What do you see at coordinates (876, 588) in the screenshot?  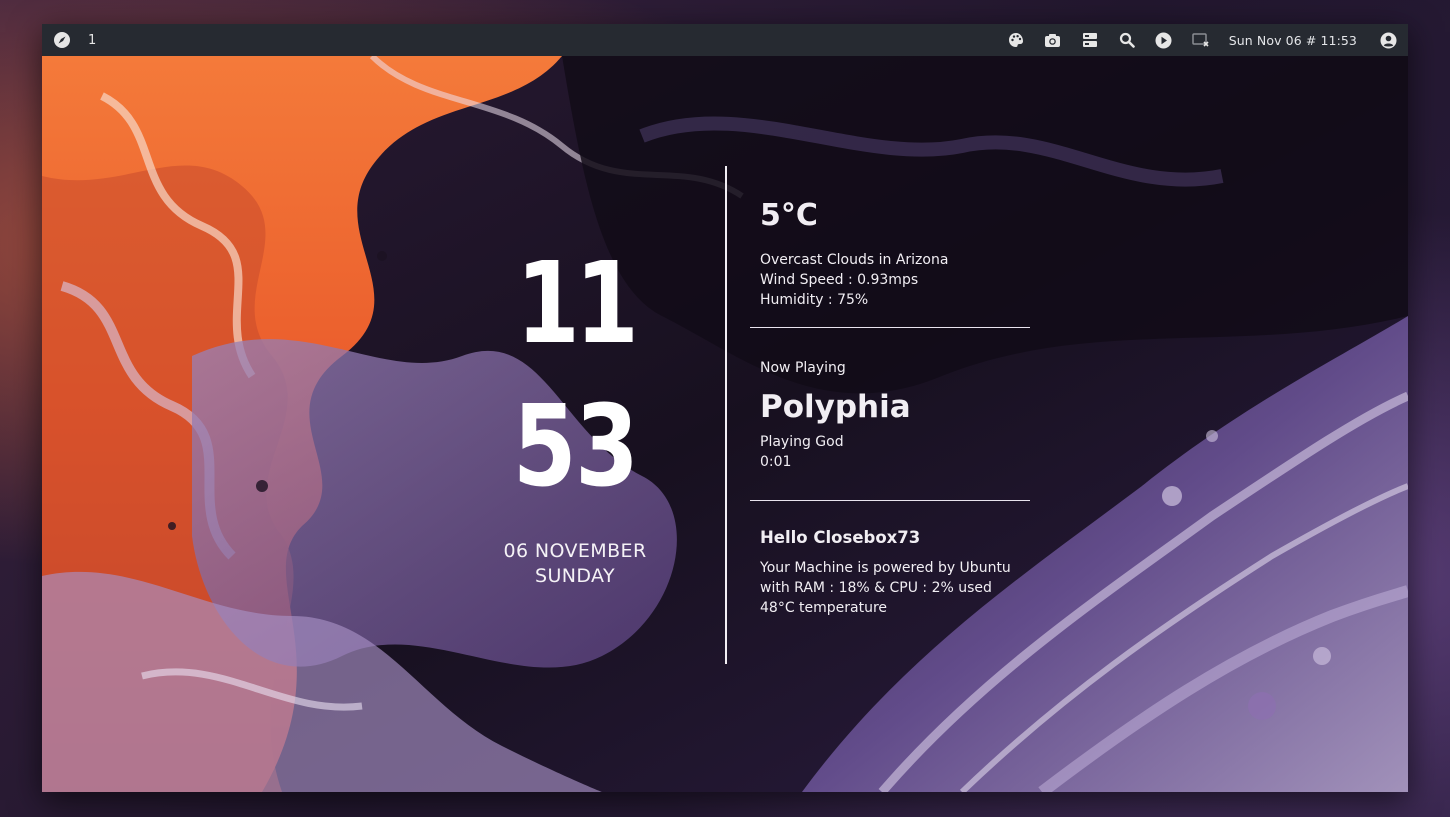 I see `system-info-usage: with RAM : 18% & CPU : 2% used` at bounding box center [876, 588].